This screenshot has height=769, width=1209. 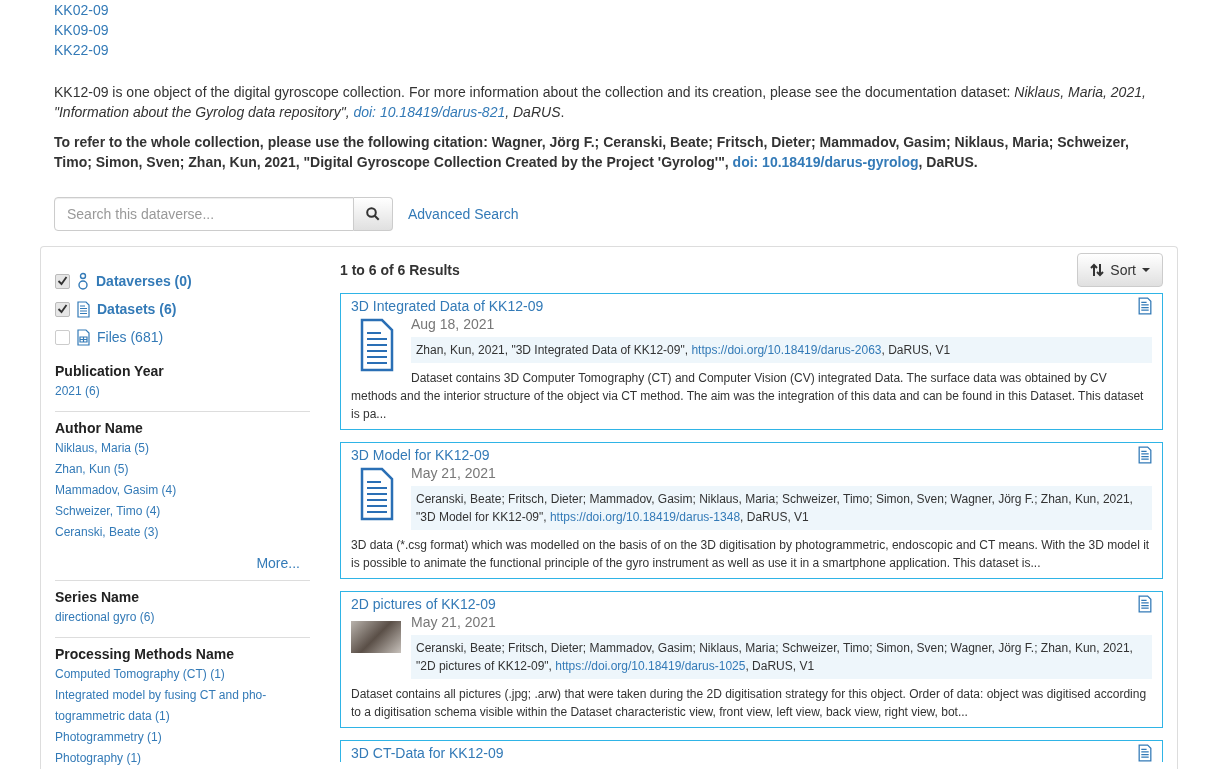 I want to click on caret-icon, so click(x=1146, y=270).